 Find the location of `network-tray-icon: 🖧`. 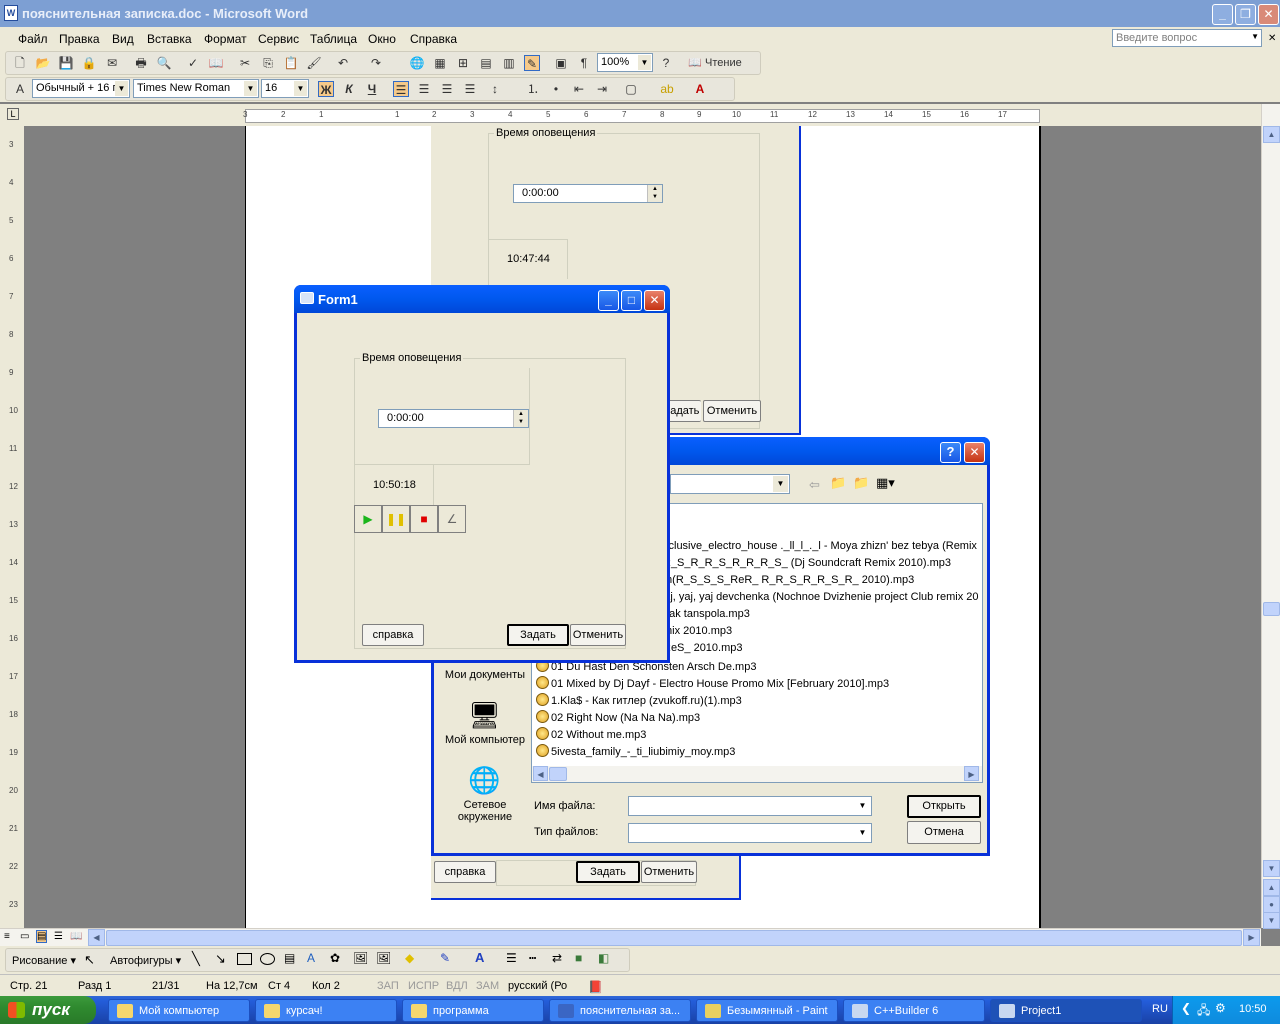

network-tray-icon: 🖧 is located at coordinates (1203, 1011).